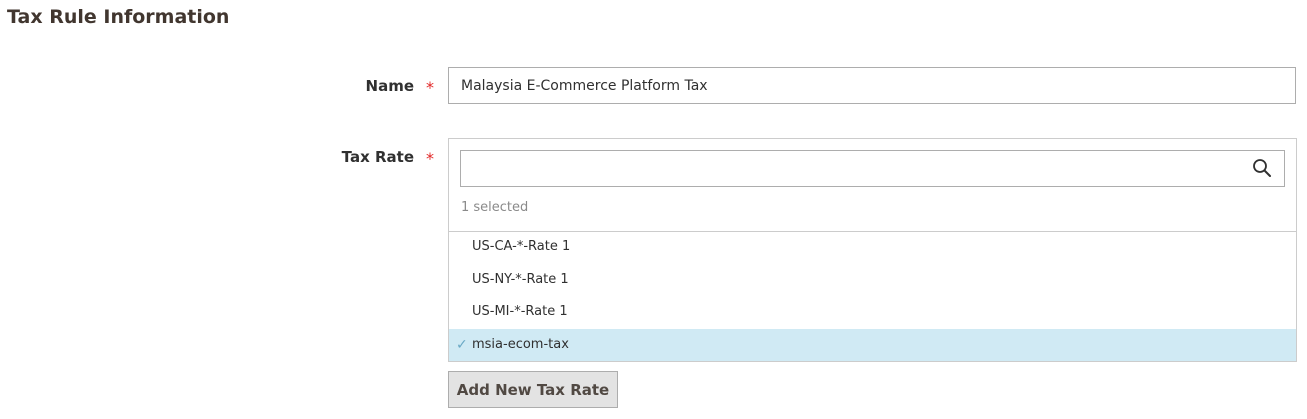 This screenshot has height=419, width=1307. I want to click on search-icon, so click(1262, 168).